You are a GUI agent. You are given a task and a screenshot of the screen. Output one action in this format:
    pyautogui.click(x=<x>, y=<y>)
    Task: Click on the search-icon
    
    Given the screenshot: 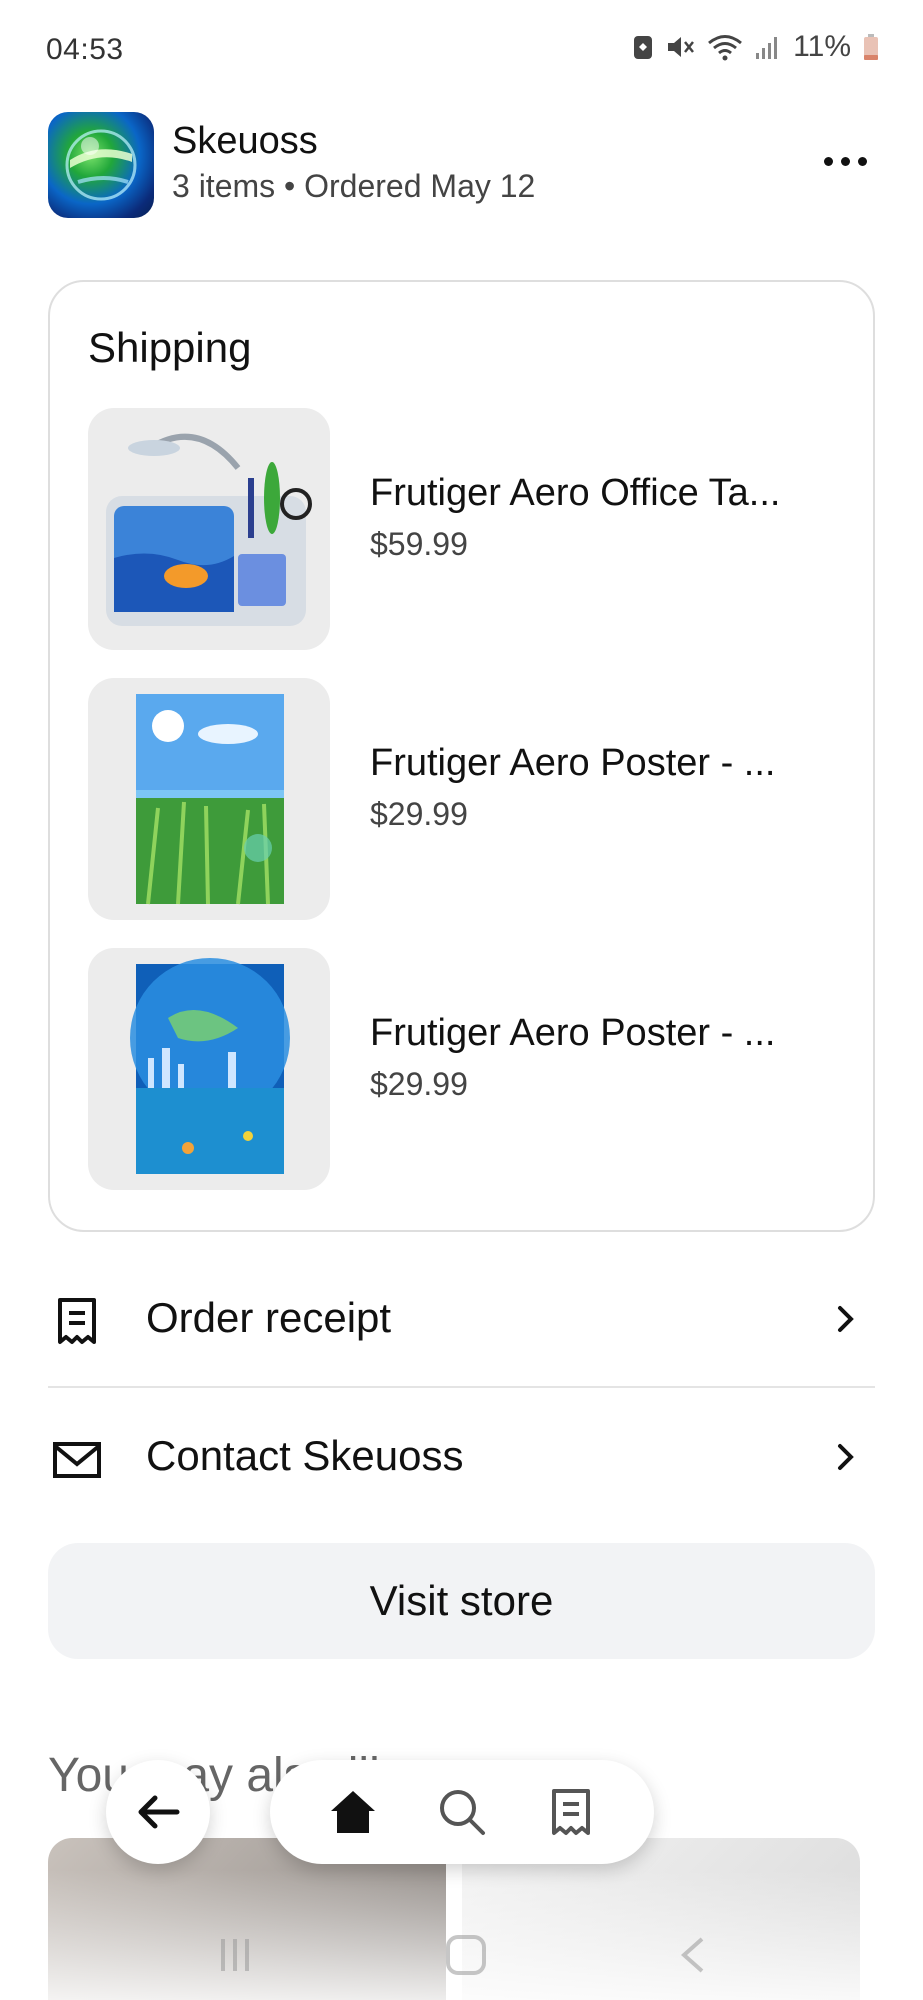 What is the action you would take?
    pyautogui.click(x=462, y=1812)
    